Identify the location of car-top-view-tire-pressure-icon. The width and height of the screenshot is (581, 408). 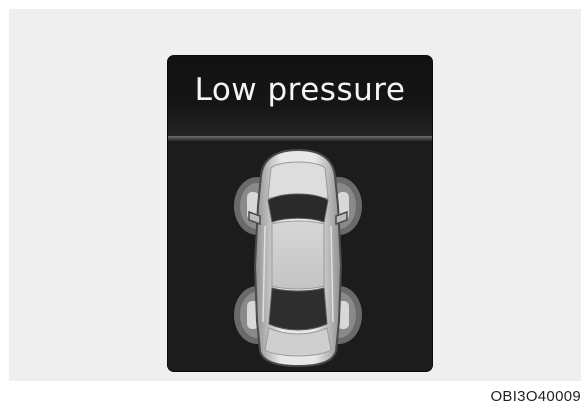
(298, 258).